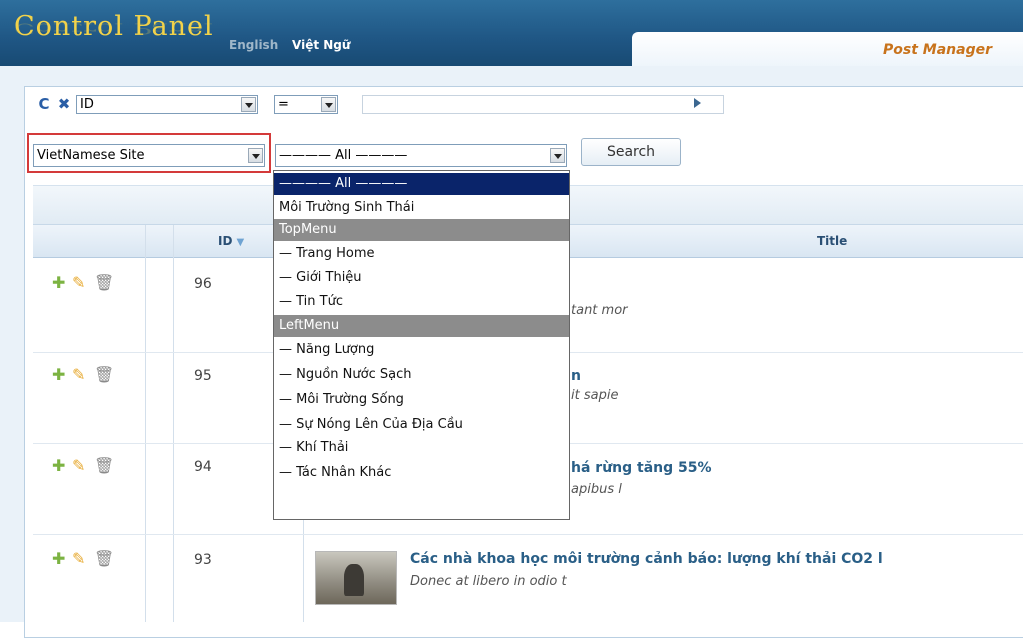  I want to click on lang-vietnamese-link: Việt Ngữ, so click(321, 45).